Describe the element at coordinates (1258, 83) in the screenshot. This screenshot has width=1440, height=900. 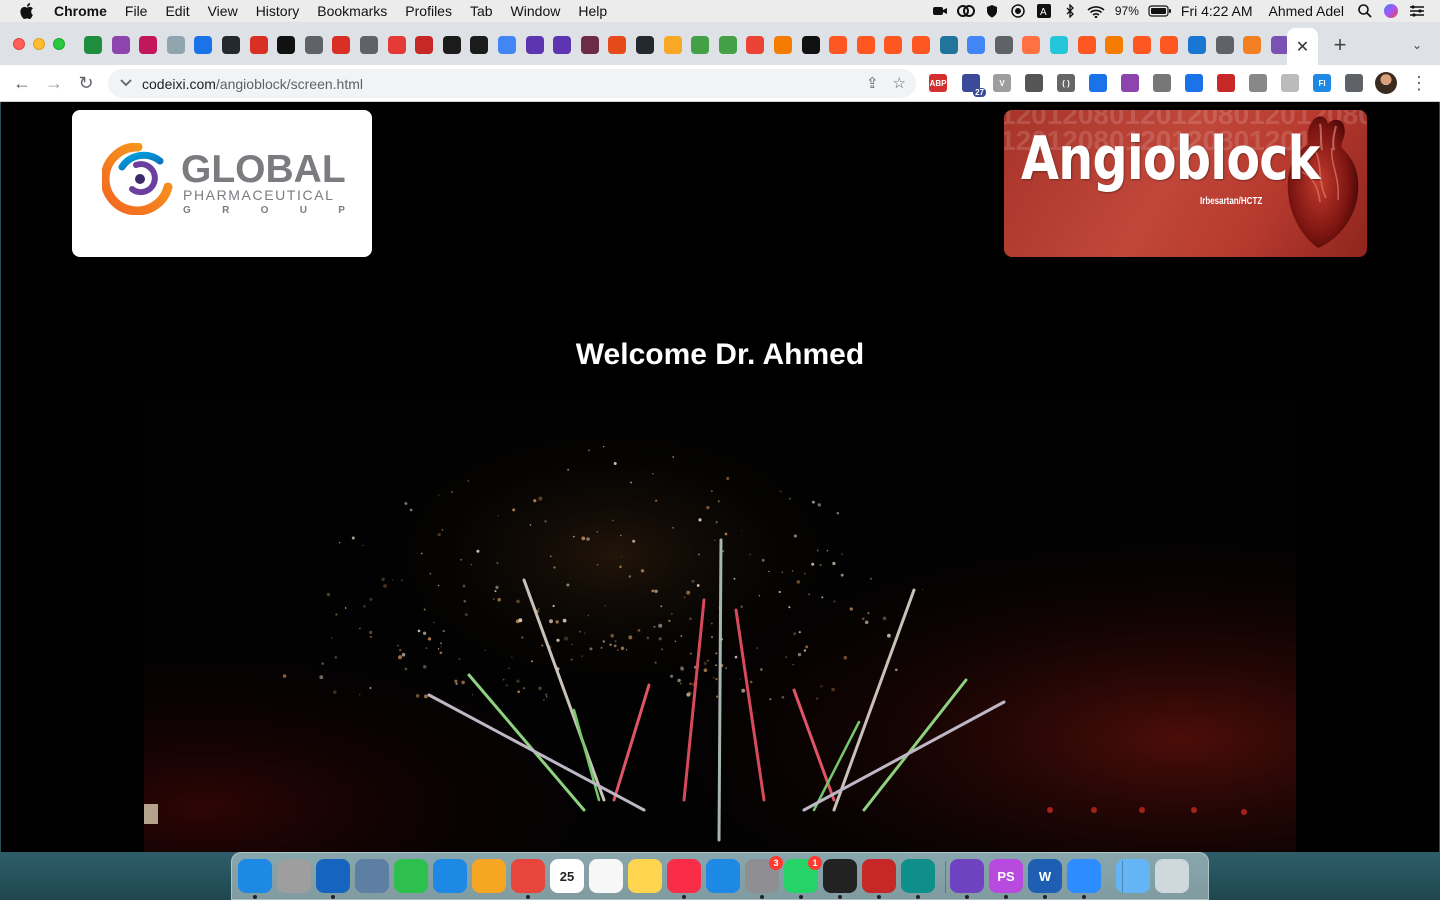
I see `cloud-icon` at that location.